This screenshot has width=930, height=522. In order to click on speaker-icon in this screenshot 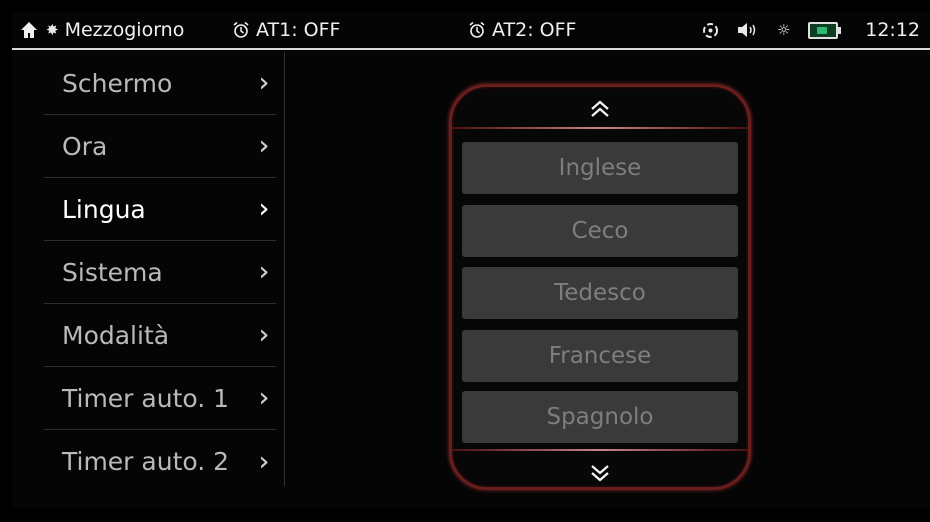, I will do `click(748, 30)`.